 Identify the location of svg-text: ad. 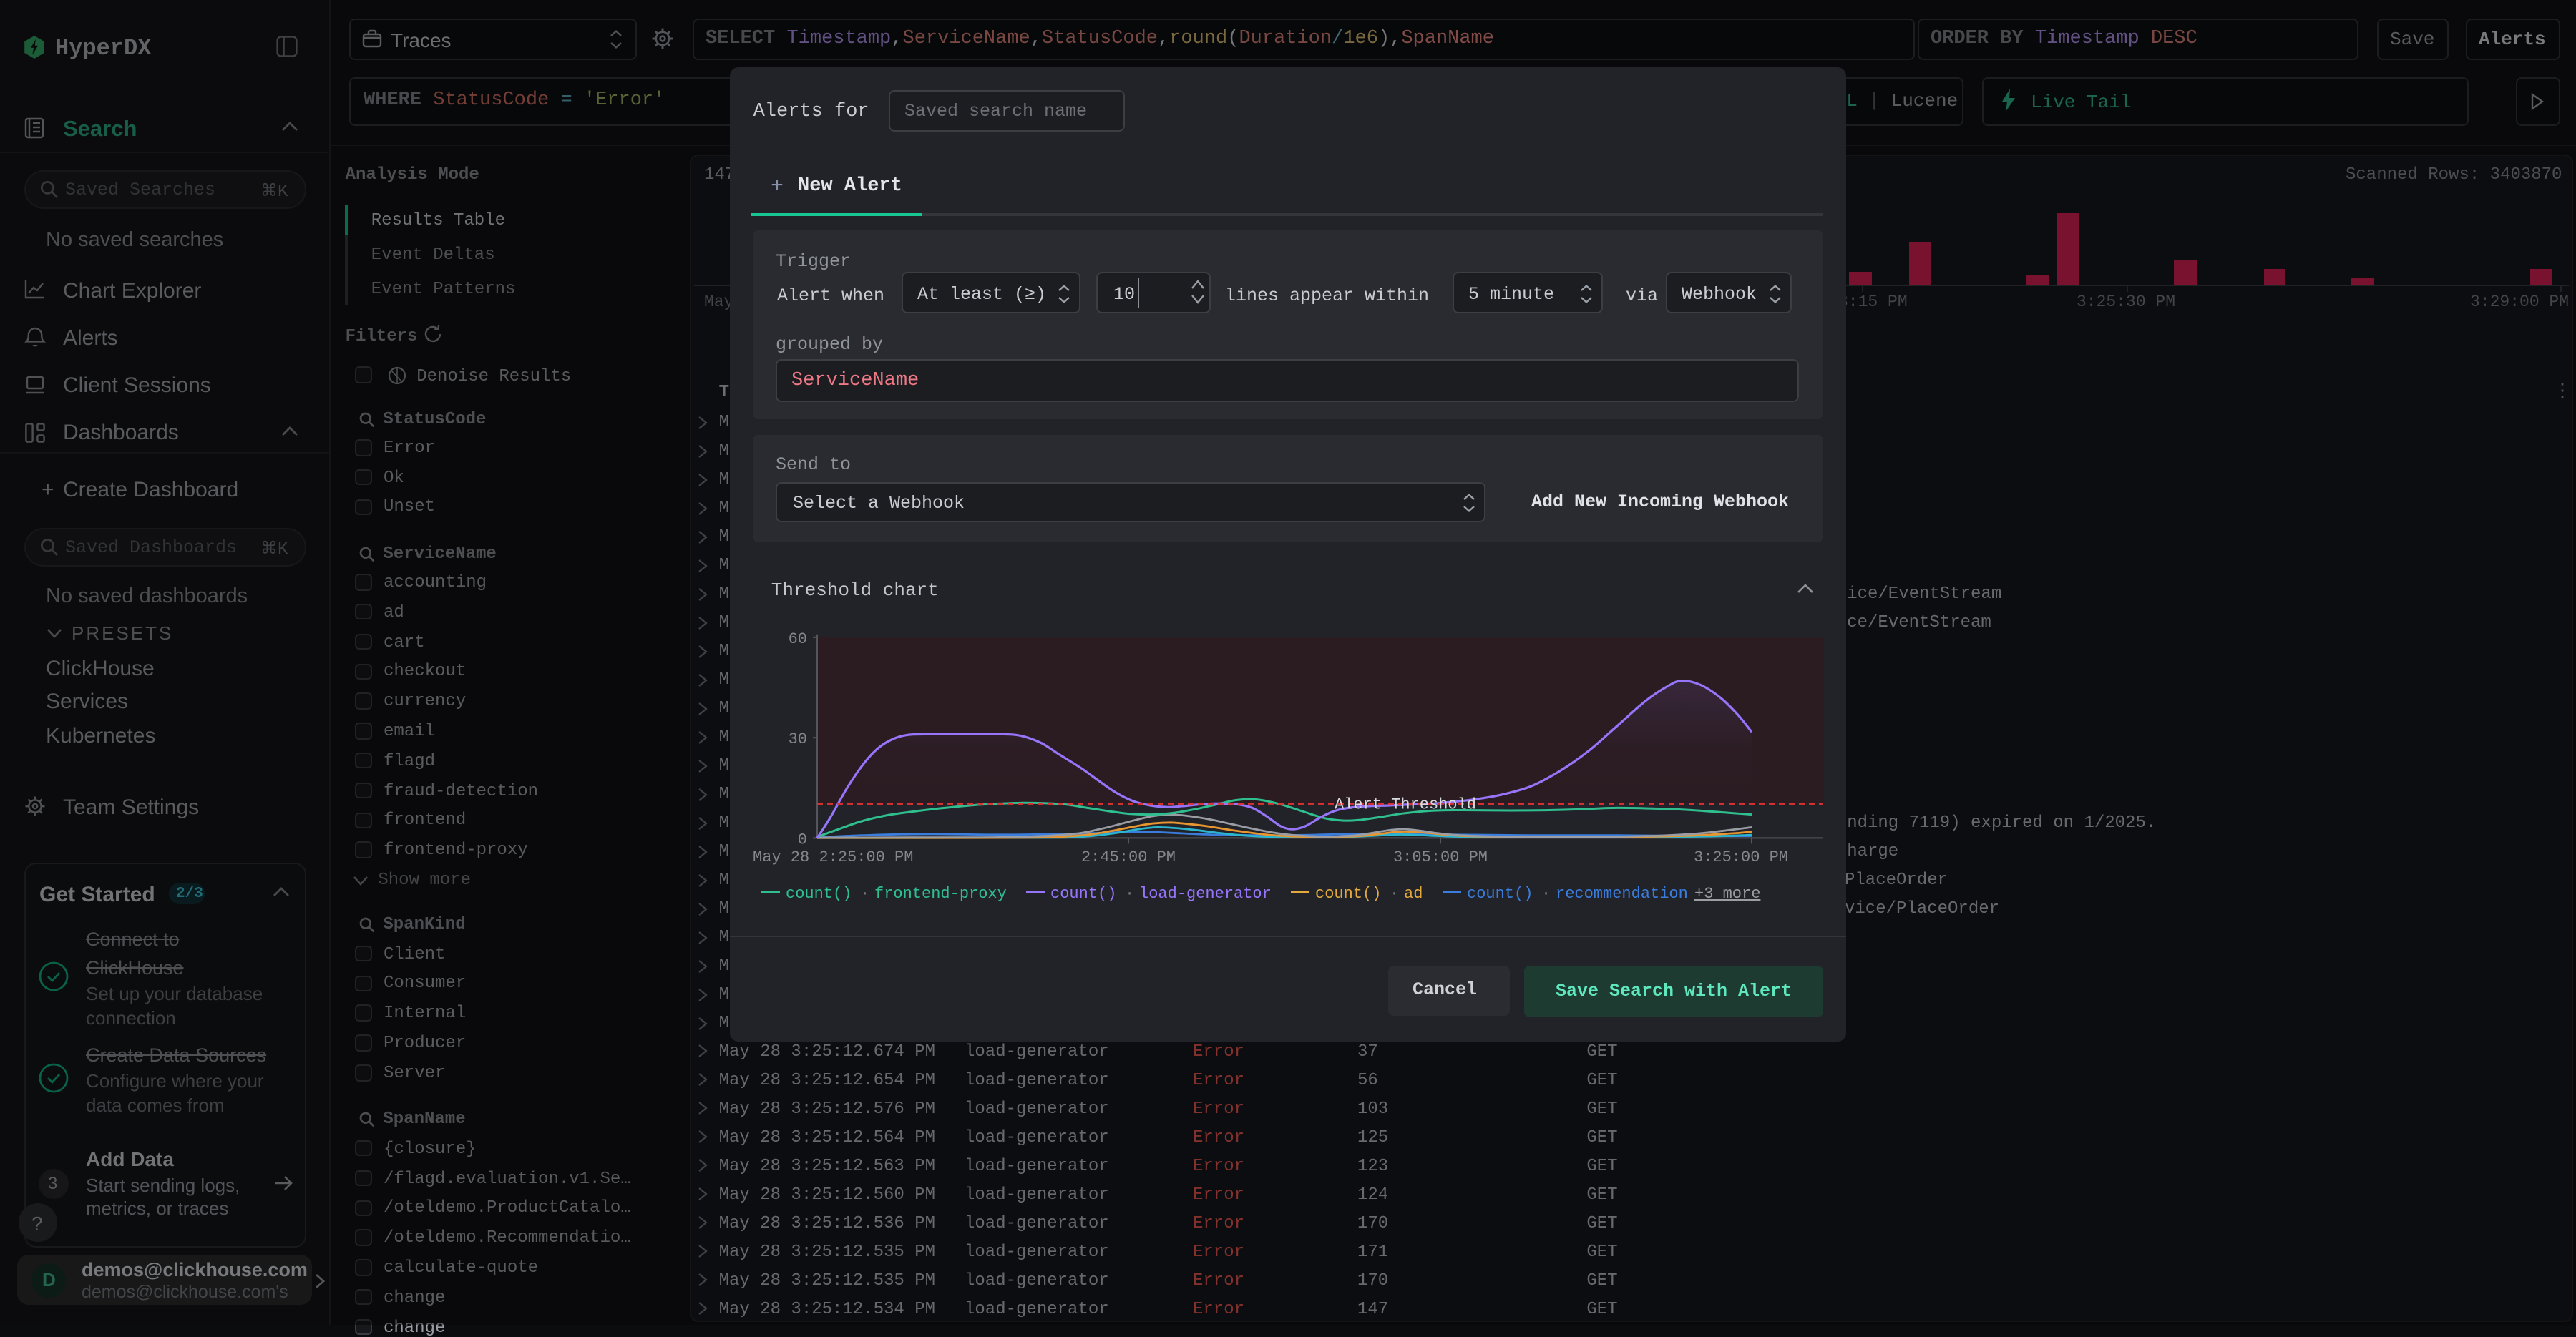
(1413, 894).